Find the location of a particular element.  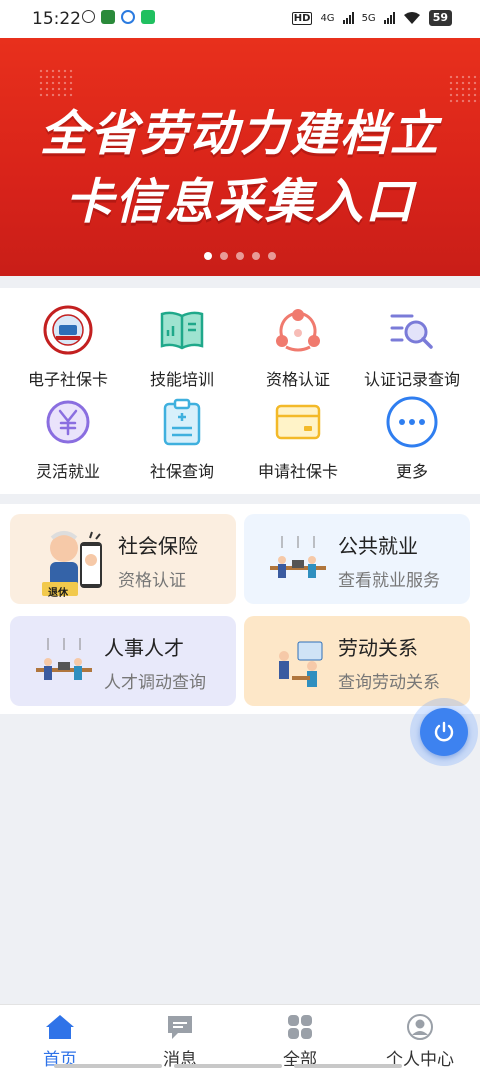

signal-icon is located at coordinates (348, 18).